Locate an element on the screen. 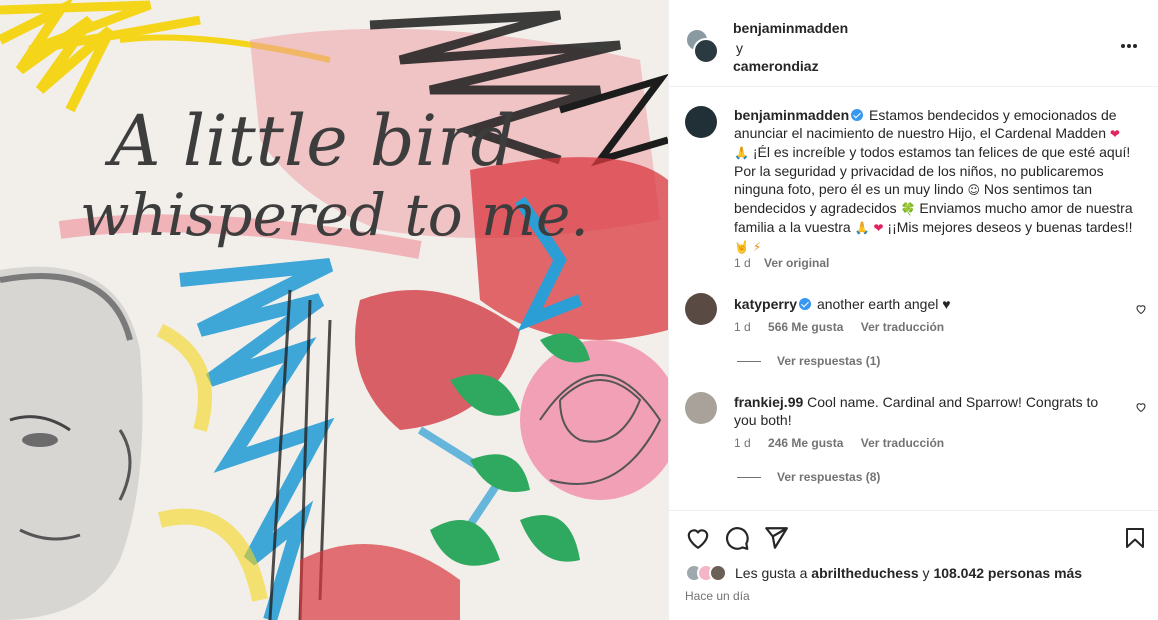  pray-emoji-2: 🙏 is located at coordinates (862, 228).